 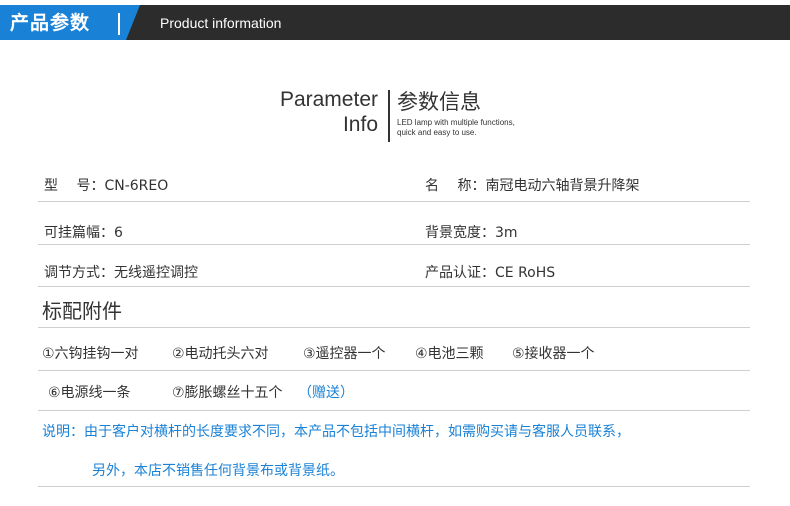 I want to click on intro-title-en-line1: Parameter, so click(x=328, y=99).